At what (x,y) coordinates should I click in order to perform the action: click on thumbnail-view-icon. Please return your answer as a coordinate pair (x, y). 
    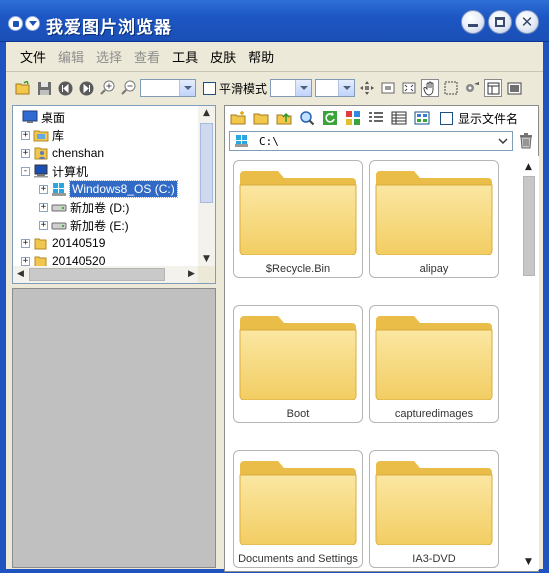
    Looking at the image, I should click on (422, 118).